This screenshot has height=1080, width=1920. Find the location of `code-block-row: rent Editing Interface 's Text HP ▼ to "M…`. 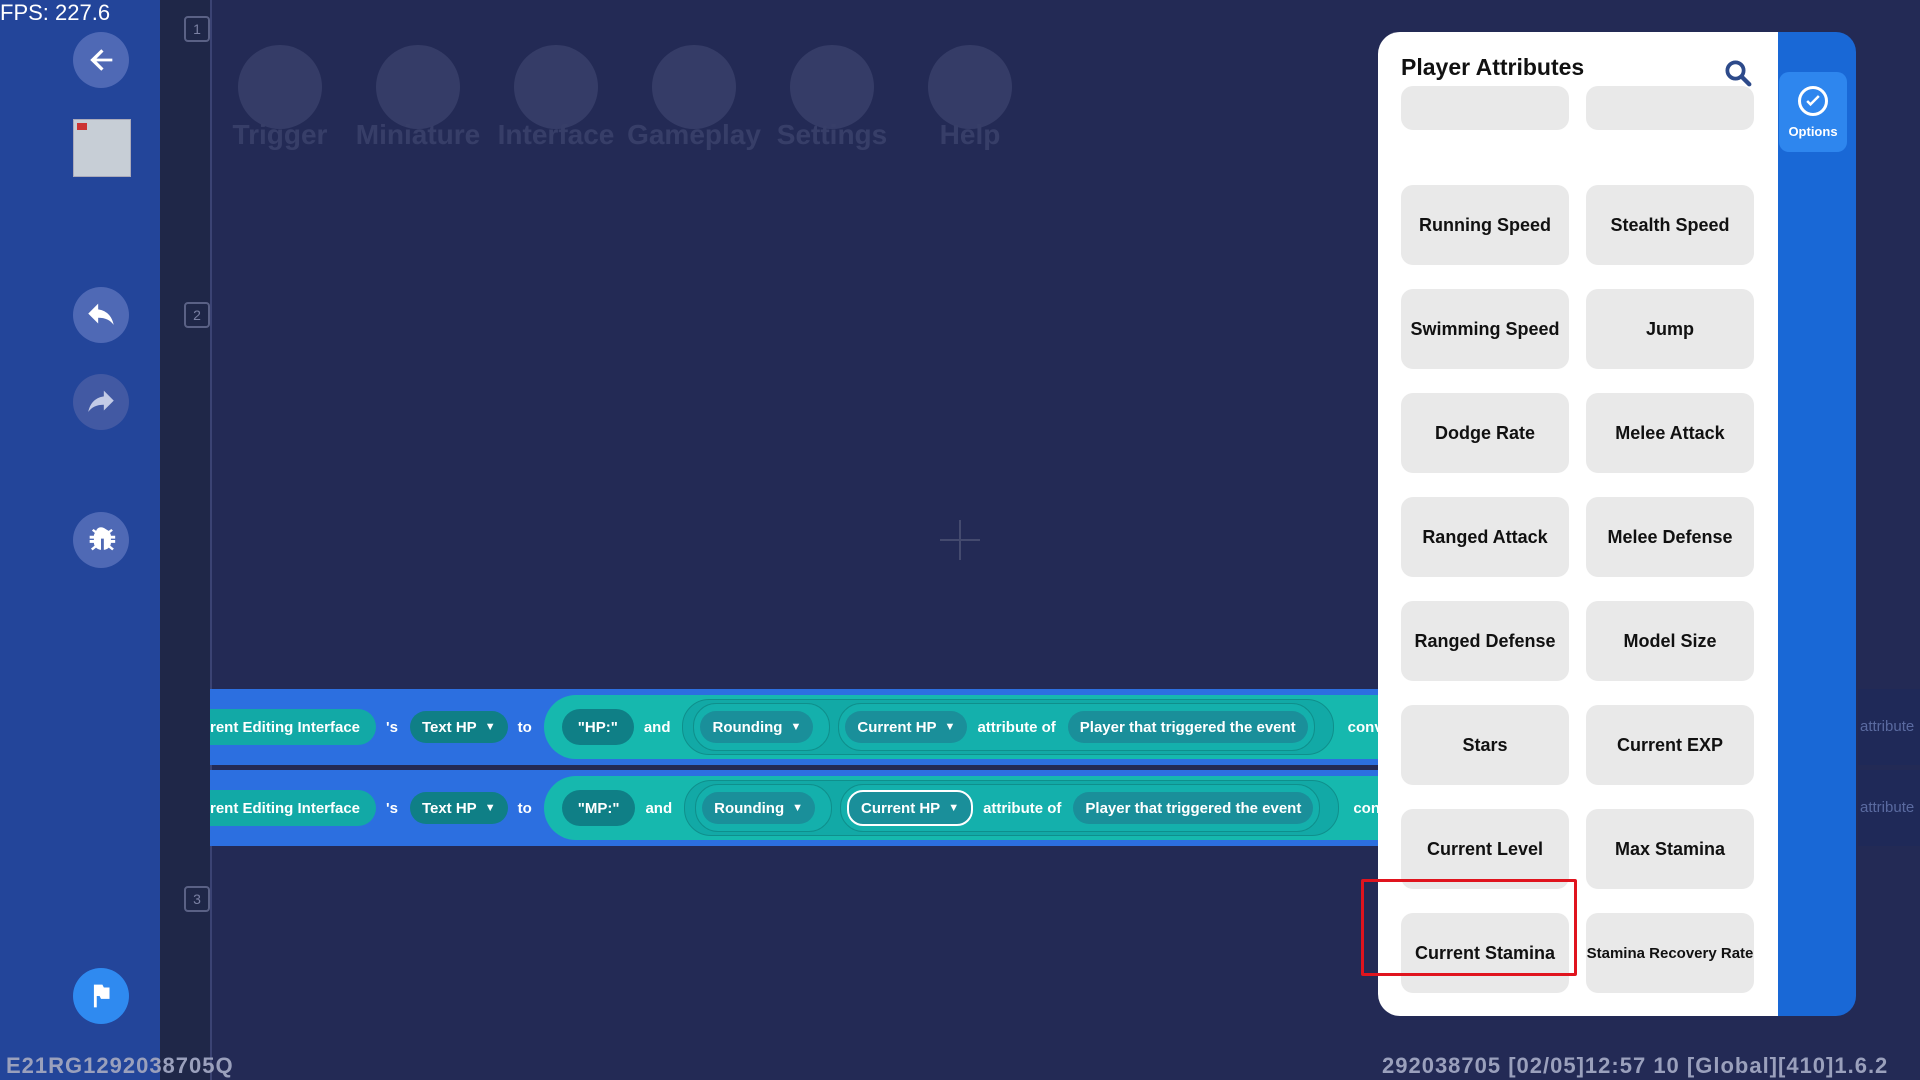

code-block-row: rent Editing Interface 's Text HP ▼ to "M… is located at coordinates (795, 808).